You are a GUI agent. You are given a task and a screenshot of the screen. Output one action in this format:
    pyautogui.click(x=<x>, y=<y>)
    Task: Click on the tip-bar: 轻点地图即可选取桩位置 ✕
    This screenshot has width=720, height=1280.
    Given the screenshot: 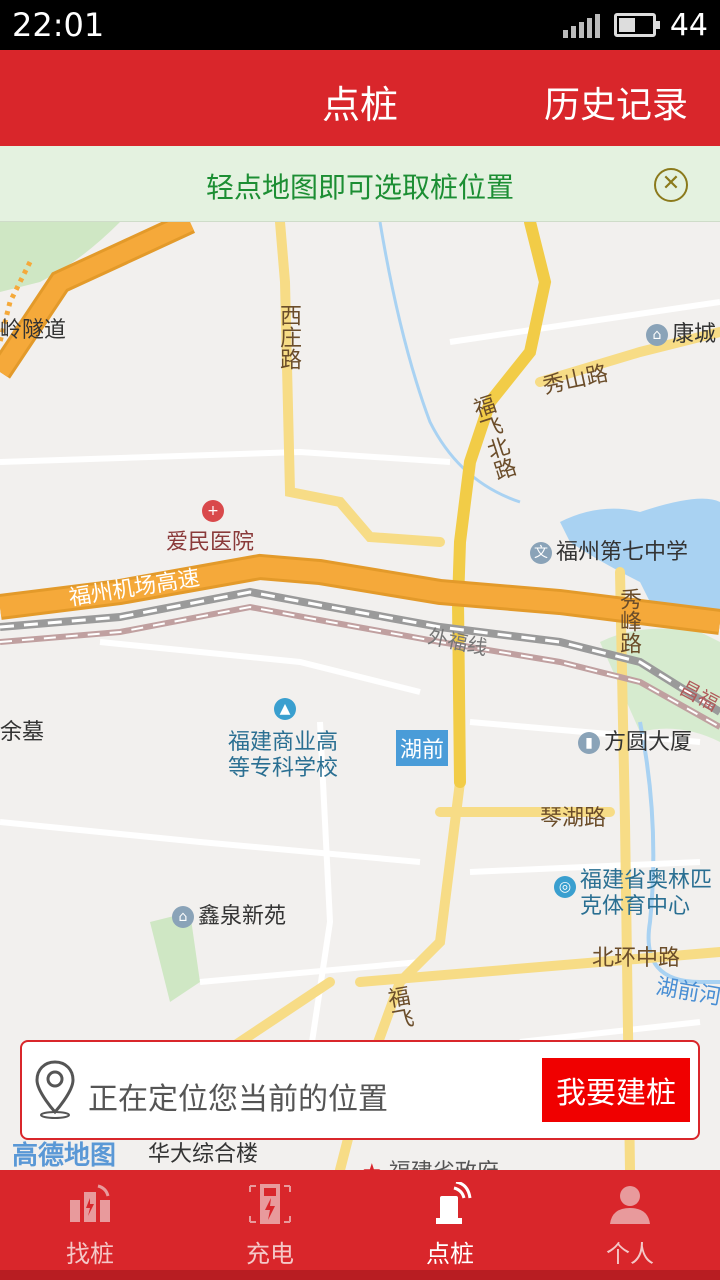 What is the action you would take?
    pyautogui.click(x=360, y=184)
    